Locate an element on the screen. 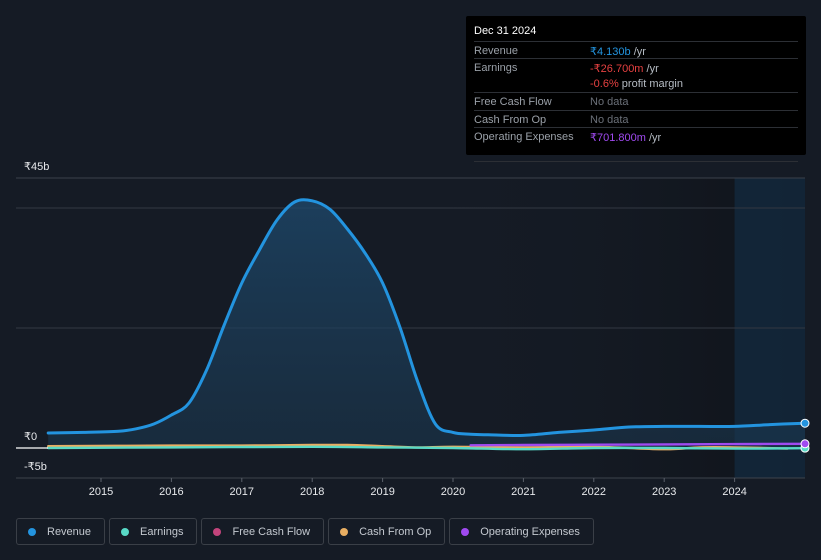 The width and height of the screenshot is (821, 560). tooltip-row-value: ₹701.800m is located at coordinates (618, 138).